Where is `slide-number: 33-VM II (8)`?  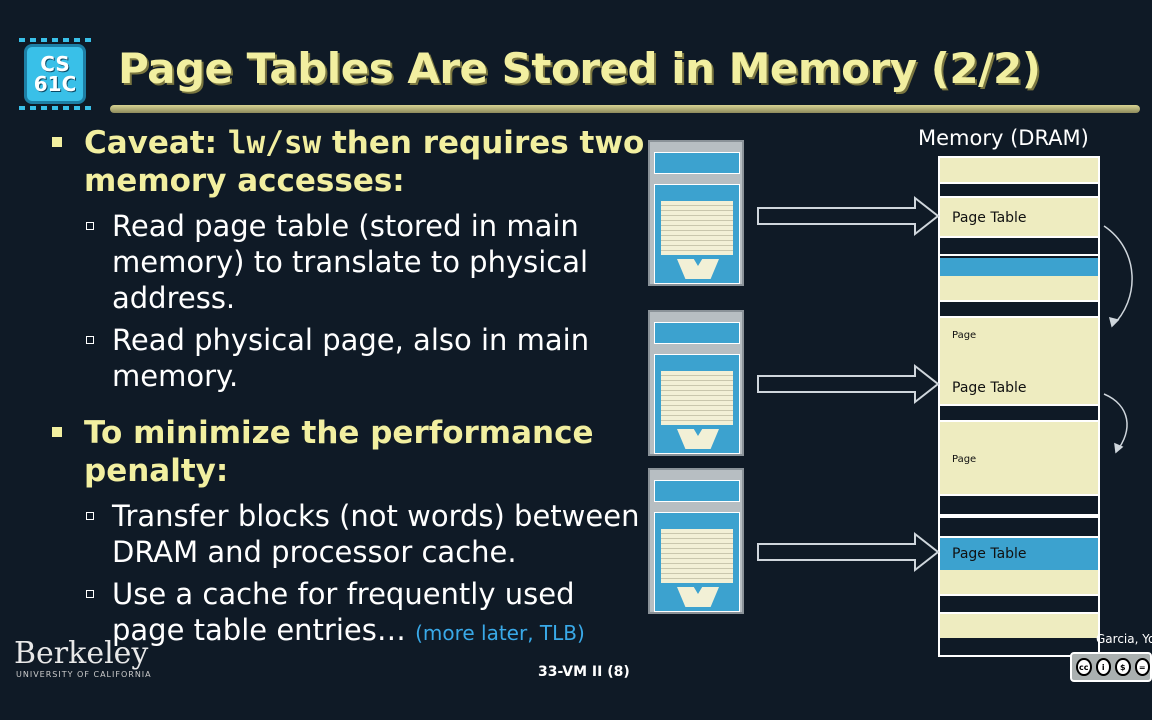
slide-number: 33-VM II (8) is located at coordinates (584, 672).